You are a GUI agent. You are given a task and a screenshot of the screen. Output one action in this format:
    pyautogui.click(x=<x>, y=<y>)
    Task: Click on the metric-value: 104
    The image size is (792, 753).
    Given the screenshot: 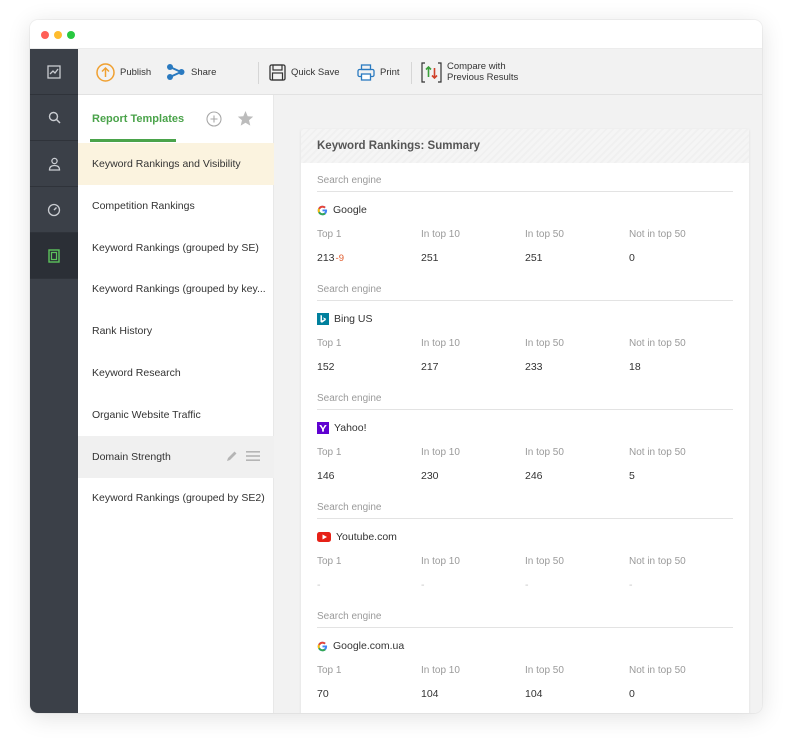 What is the action you would take?
    pyautogui.click(x=430, y=694)
    